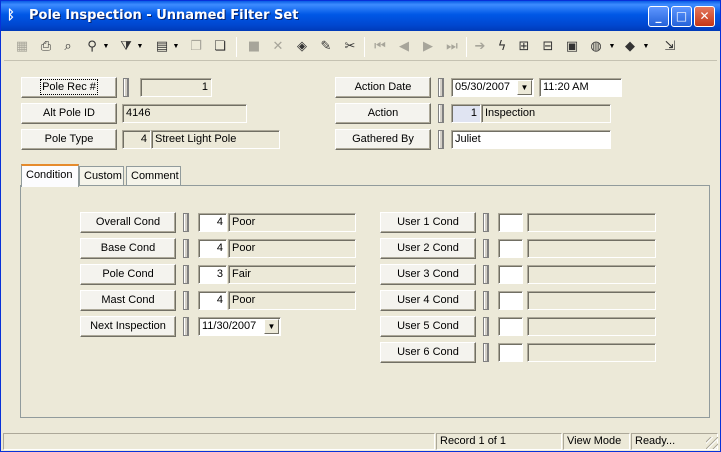 The height and width of the screenshot is (452, 721). Describe the element at coordinates (383, 139) in the screenshot. I see `gathered-by-button: Gathered By` at that location.